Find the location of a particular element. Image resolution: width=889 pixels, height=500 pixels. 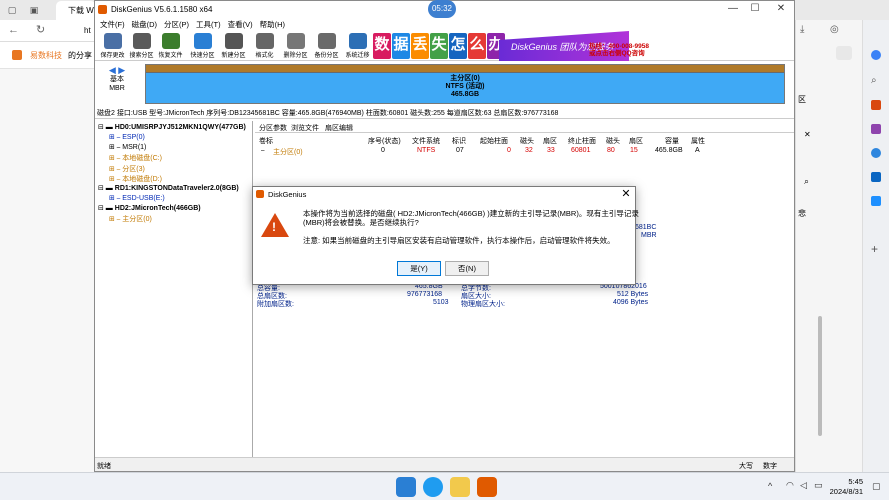

stat-extra-value: 5103 is located at coordinates (441, 302).